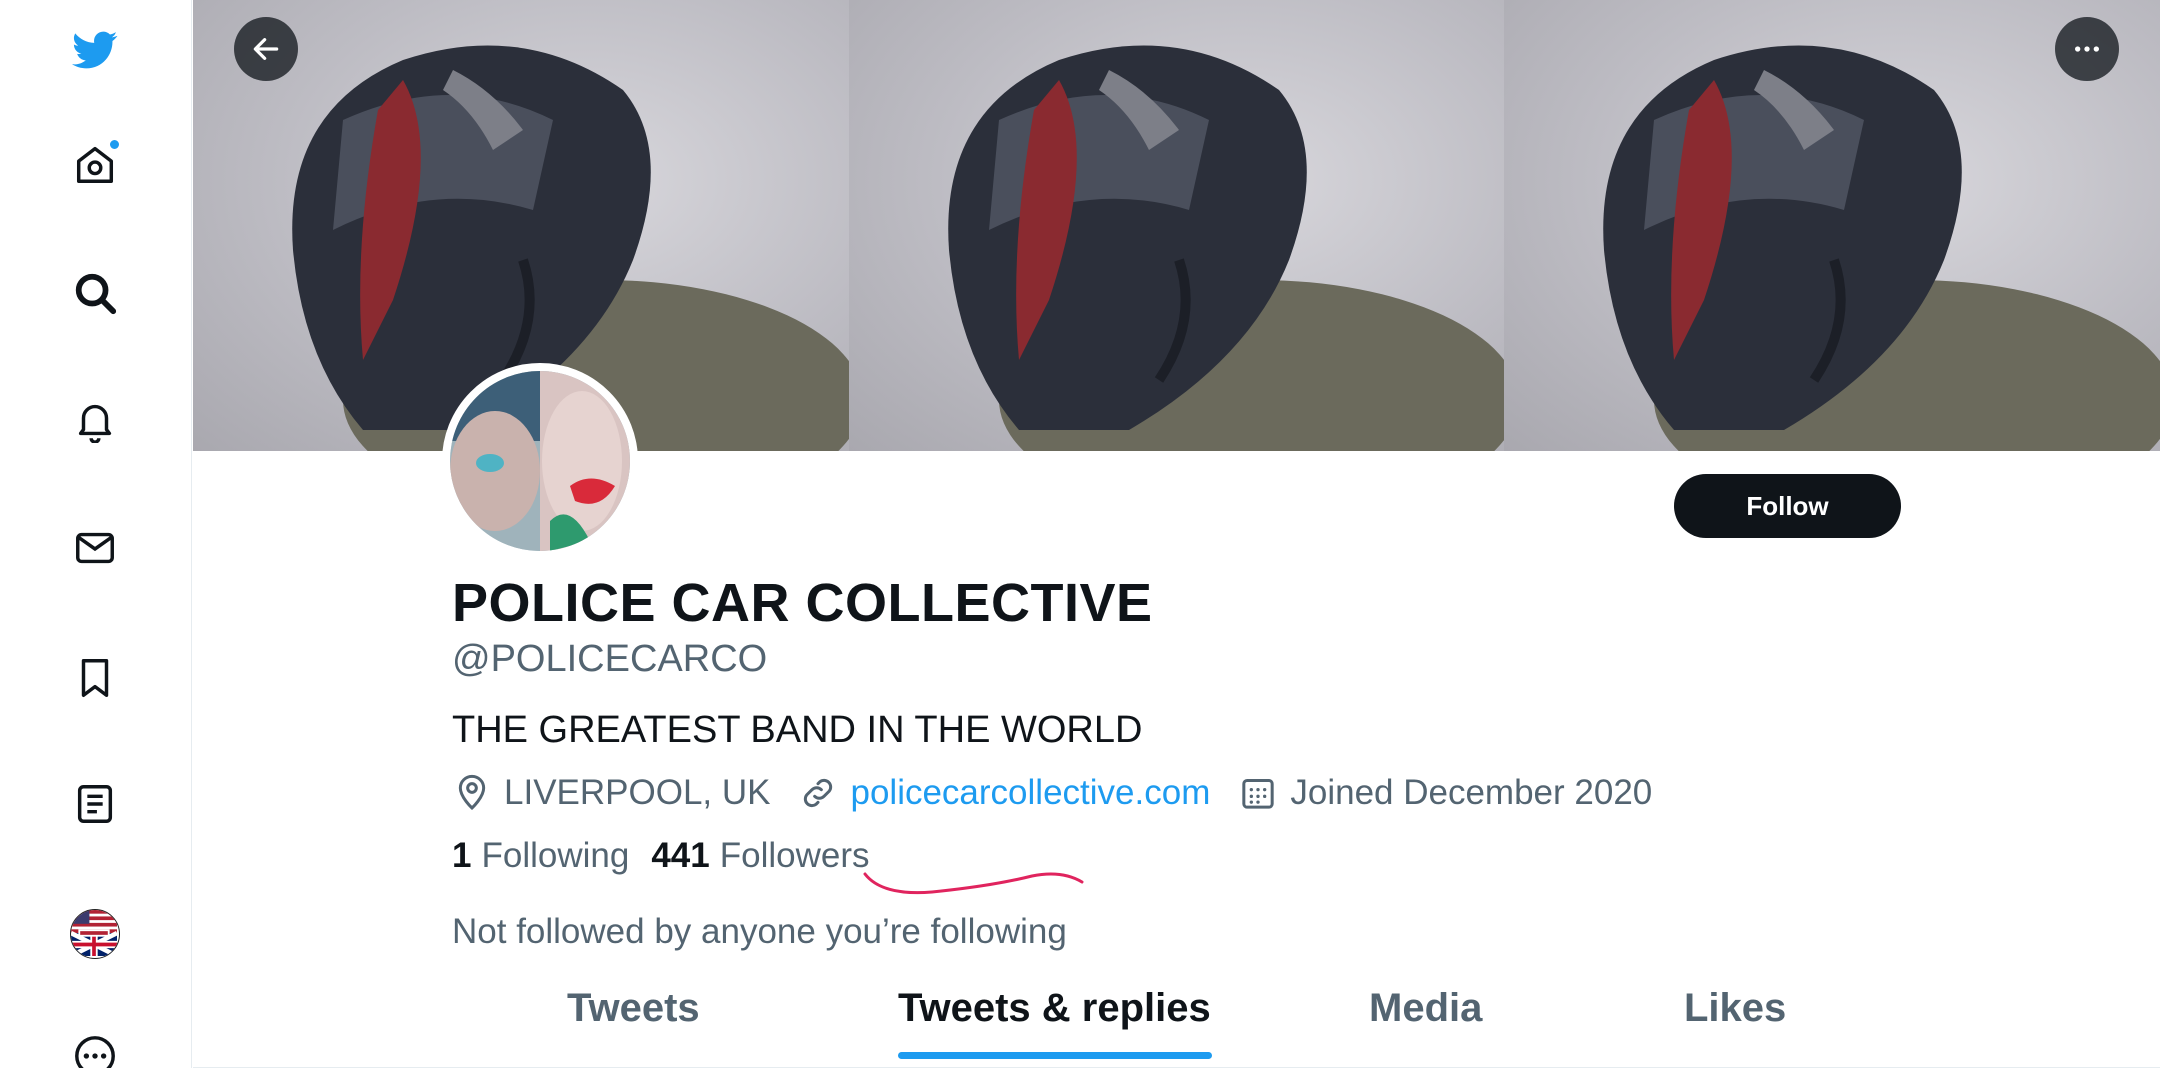  Describe the element at coordinates (1055, 1055) in the screenshot. I see `active-tab-indicator` at that location.